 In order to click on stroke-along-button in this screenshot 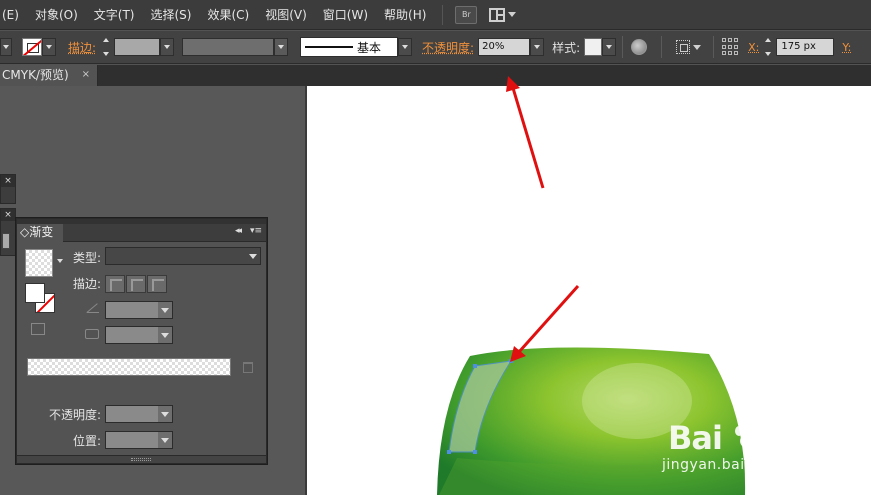, I will do `click(136, 284)`.